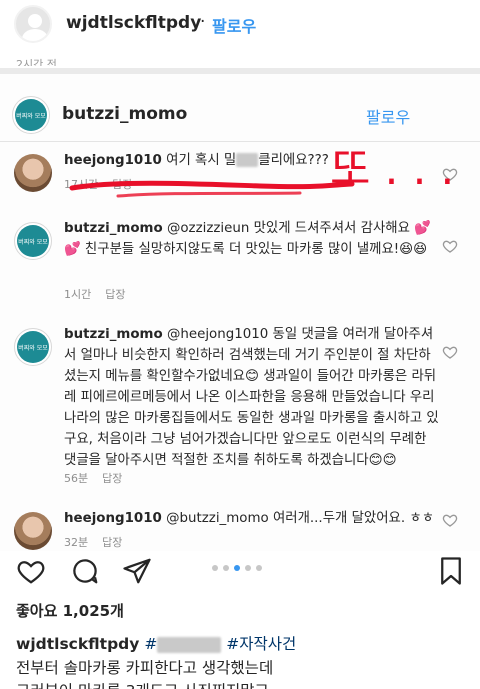 The width and height of the screenshot is (480, 689). I want to click on avatar-head, so click(35, 21).